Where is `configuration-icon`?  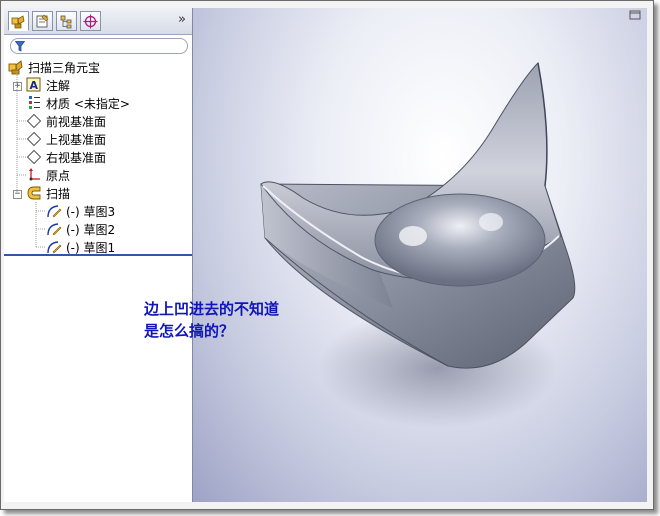
configuration-icon is located at coordinates (66, 21).